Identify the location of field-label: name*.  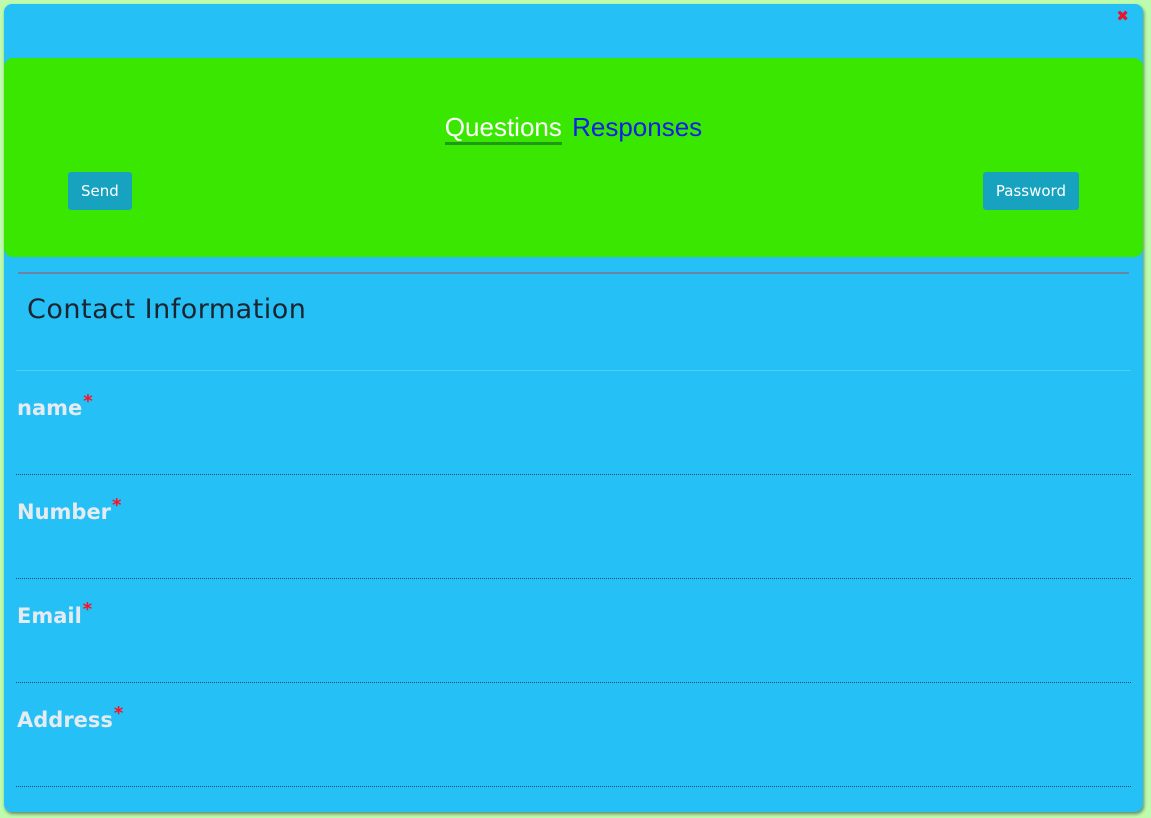
(55, 405).